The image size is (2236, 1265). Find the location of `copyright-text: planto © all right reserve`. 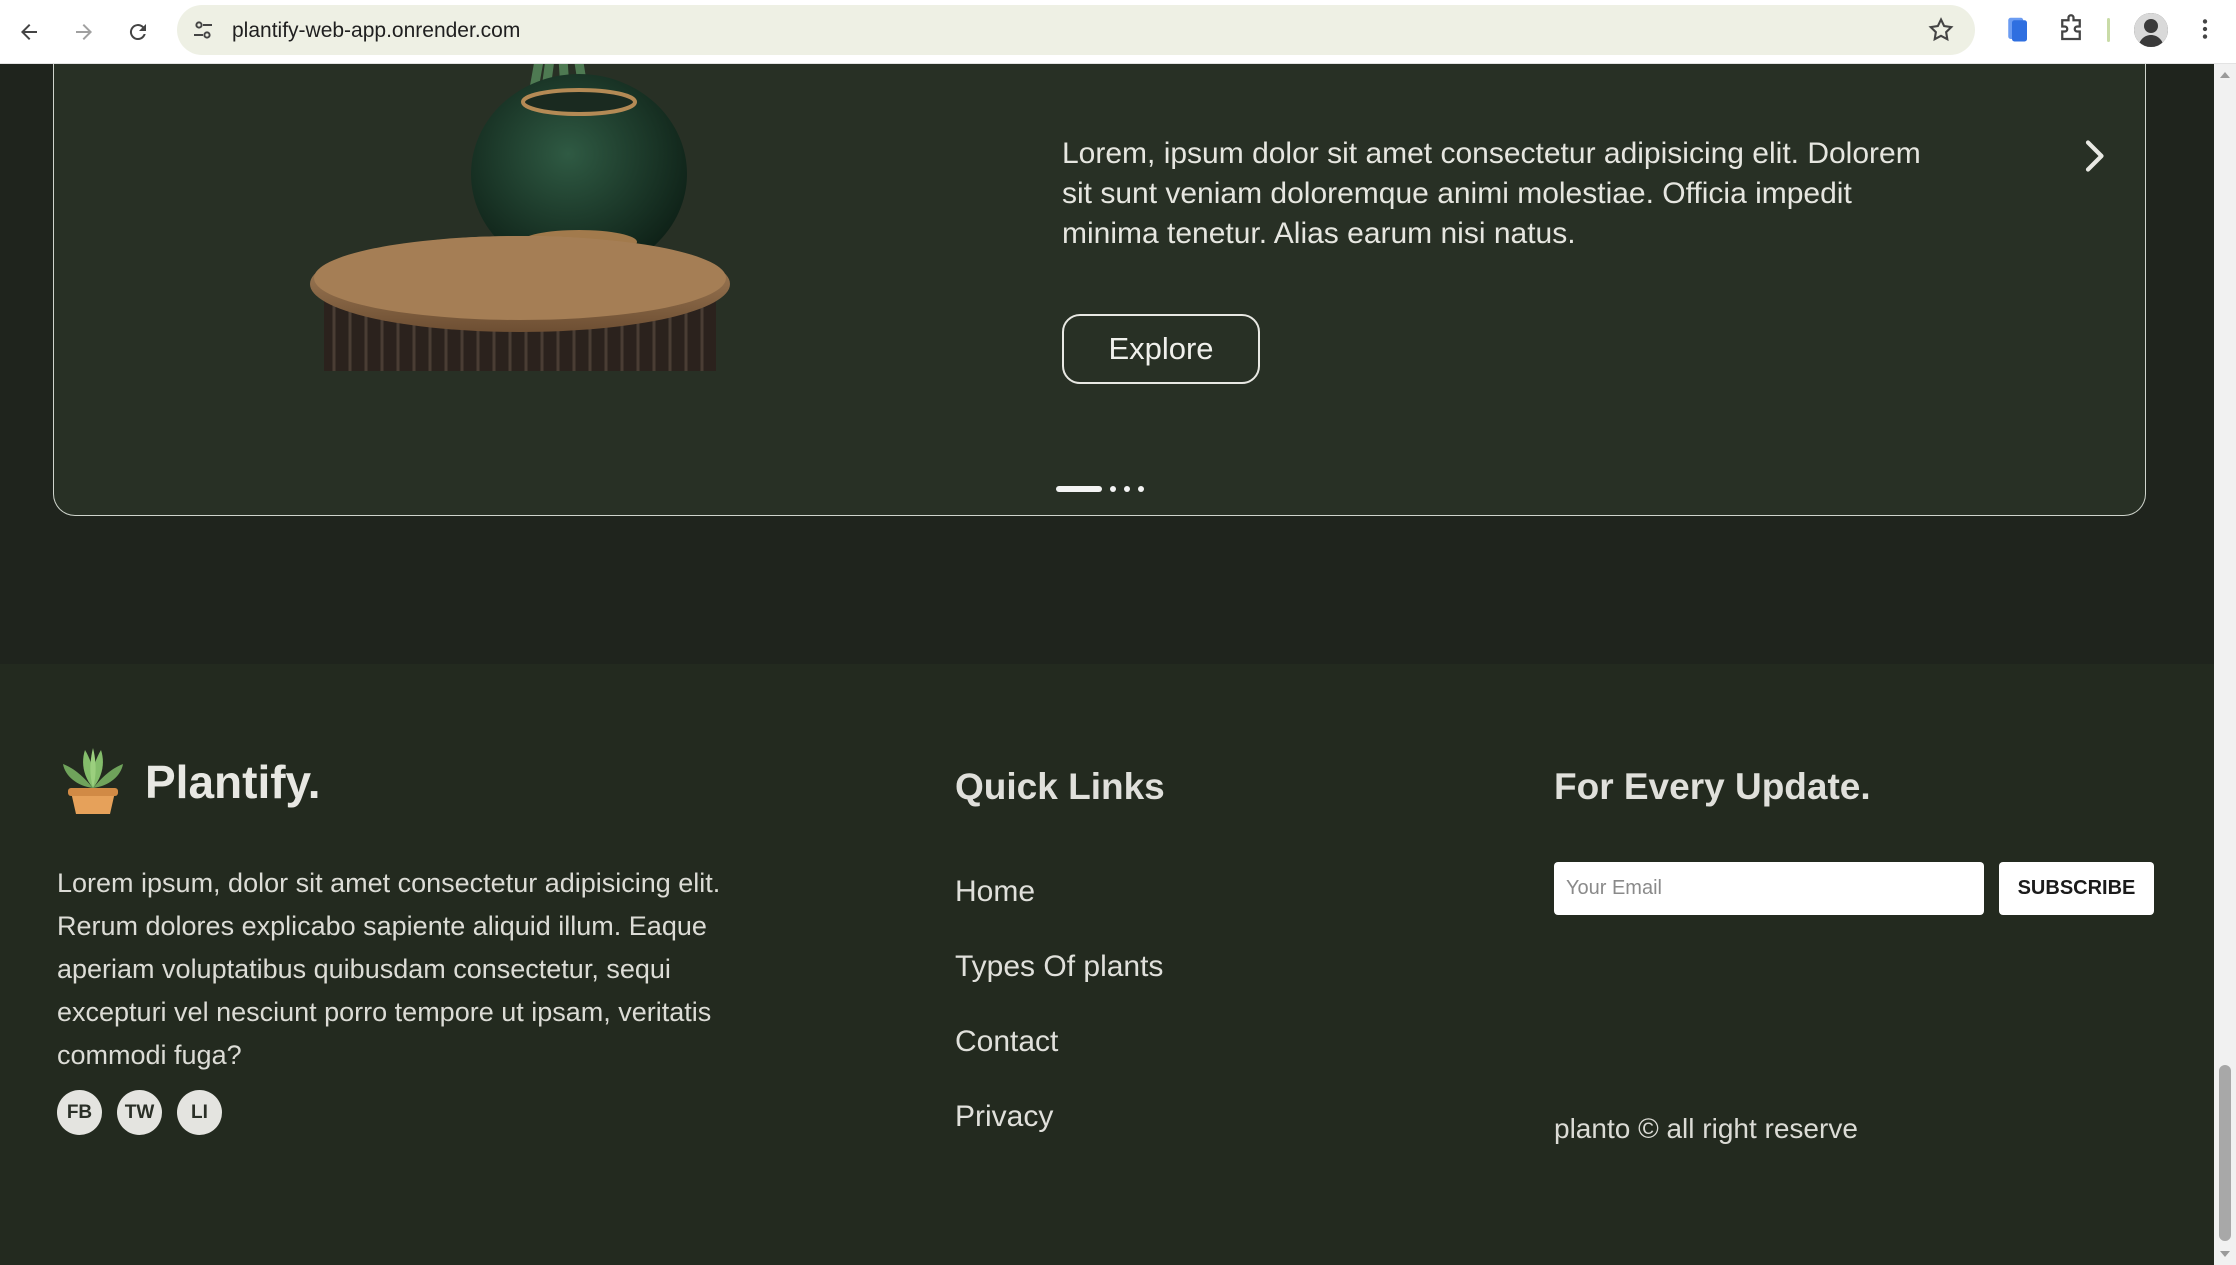

copyright-text: planto © all right reserve is located at coordinates (1706, 1128).